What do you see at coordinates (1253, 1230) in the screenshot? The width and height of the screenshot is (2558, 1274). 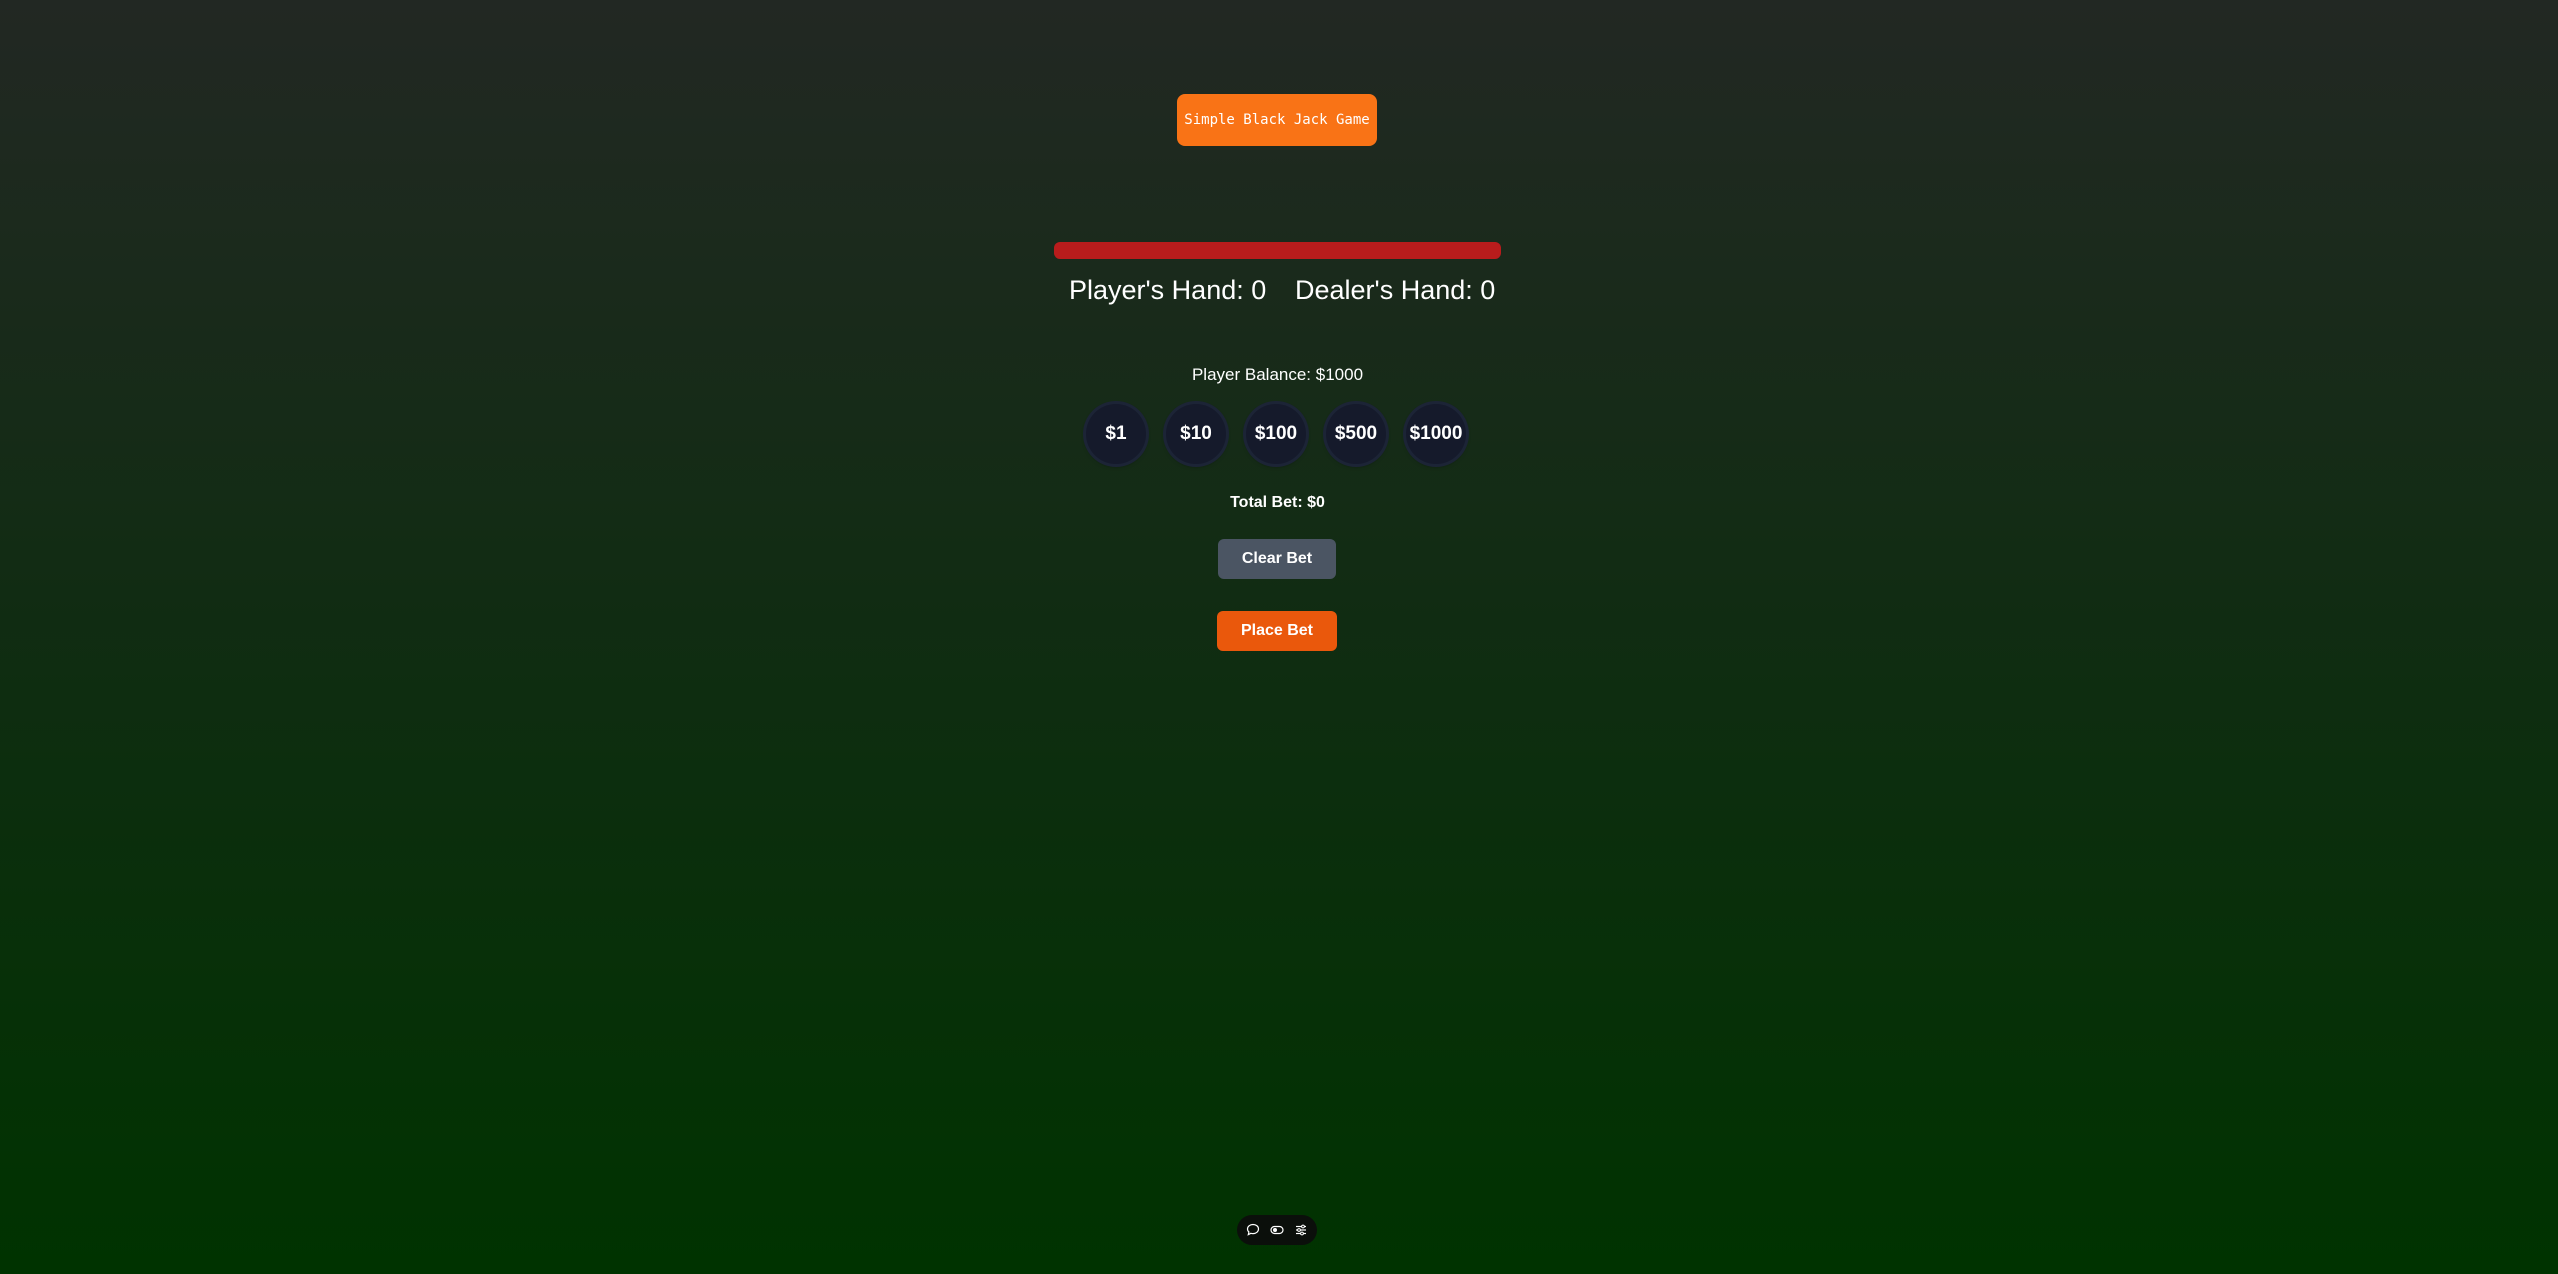 I see `chat-icon` at bounding box center [1253, 1230].